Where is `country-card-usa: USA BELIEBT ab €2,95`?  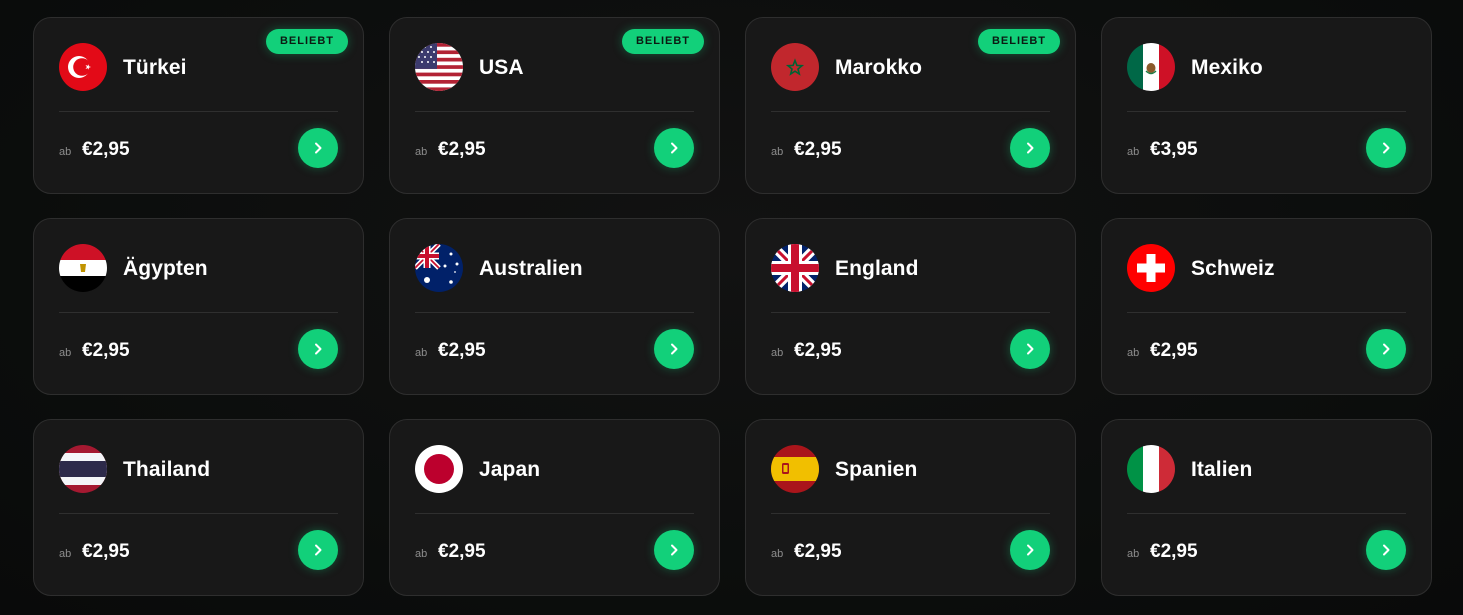
country-card-usa: USA BELIEBT ab €2,95 is located at coordinates (554, 105).